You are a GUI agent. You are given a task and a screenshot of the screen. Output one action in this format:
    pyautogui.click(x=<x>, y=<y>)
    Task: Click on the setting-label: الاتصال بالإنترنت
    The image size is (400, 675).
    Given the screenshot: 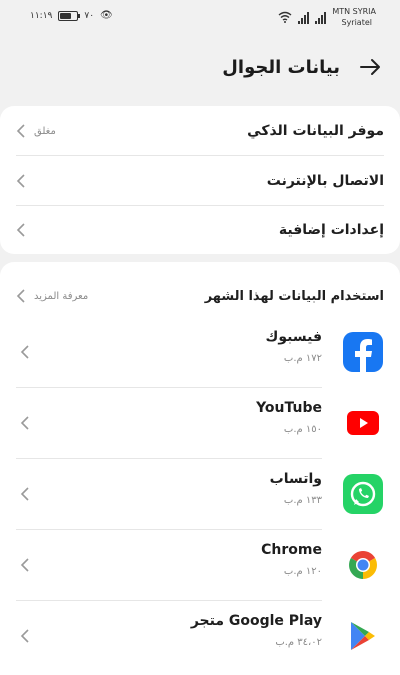 What is the action you would take?
    pyautogui.click(x=325, y=181)
    